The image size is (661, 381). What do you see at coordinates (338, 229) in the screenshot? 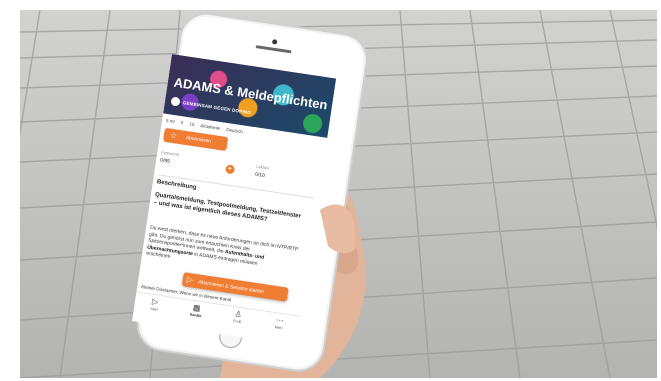
I see `thumb` at bounding box center [338, 229].